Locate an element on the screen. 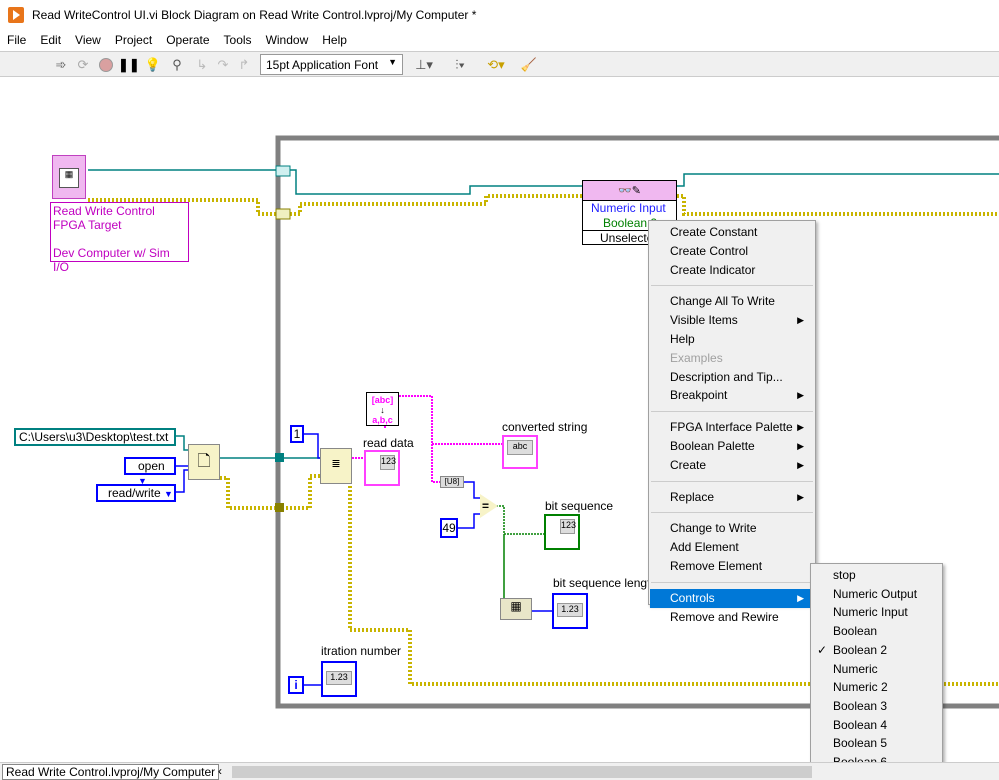  distribute-icon: ⫶▾ is located at coordinates (460, 65).